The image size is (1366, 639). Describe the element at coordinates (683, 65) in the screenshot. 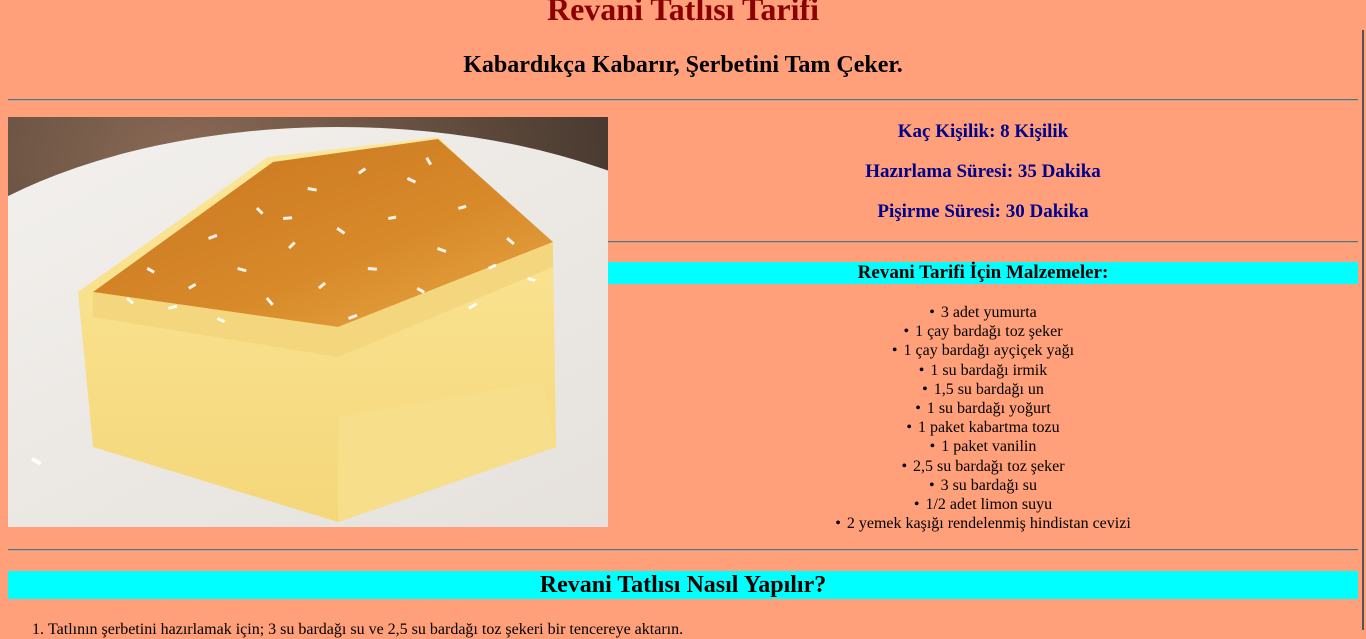

I see `page-subtitle: Kabardıkça Kabarır, Şerbetini Tam Çeker.` at that location.